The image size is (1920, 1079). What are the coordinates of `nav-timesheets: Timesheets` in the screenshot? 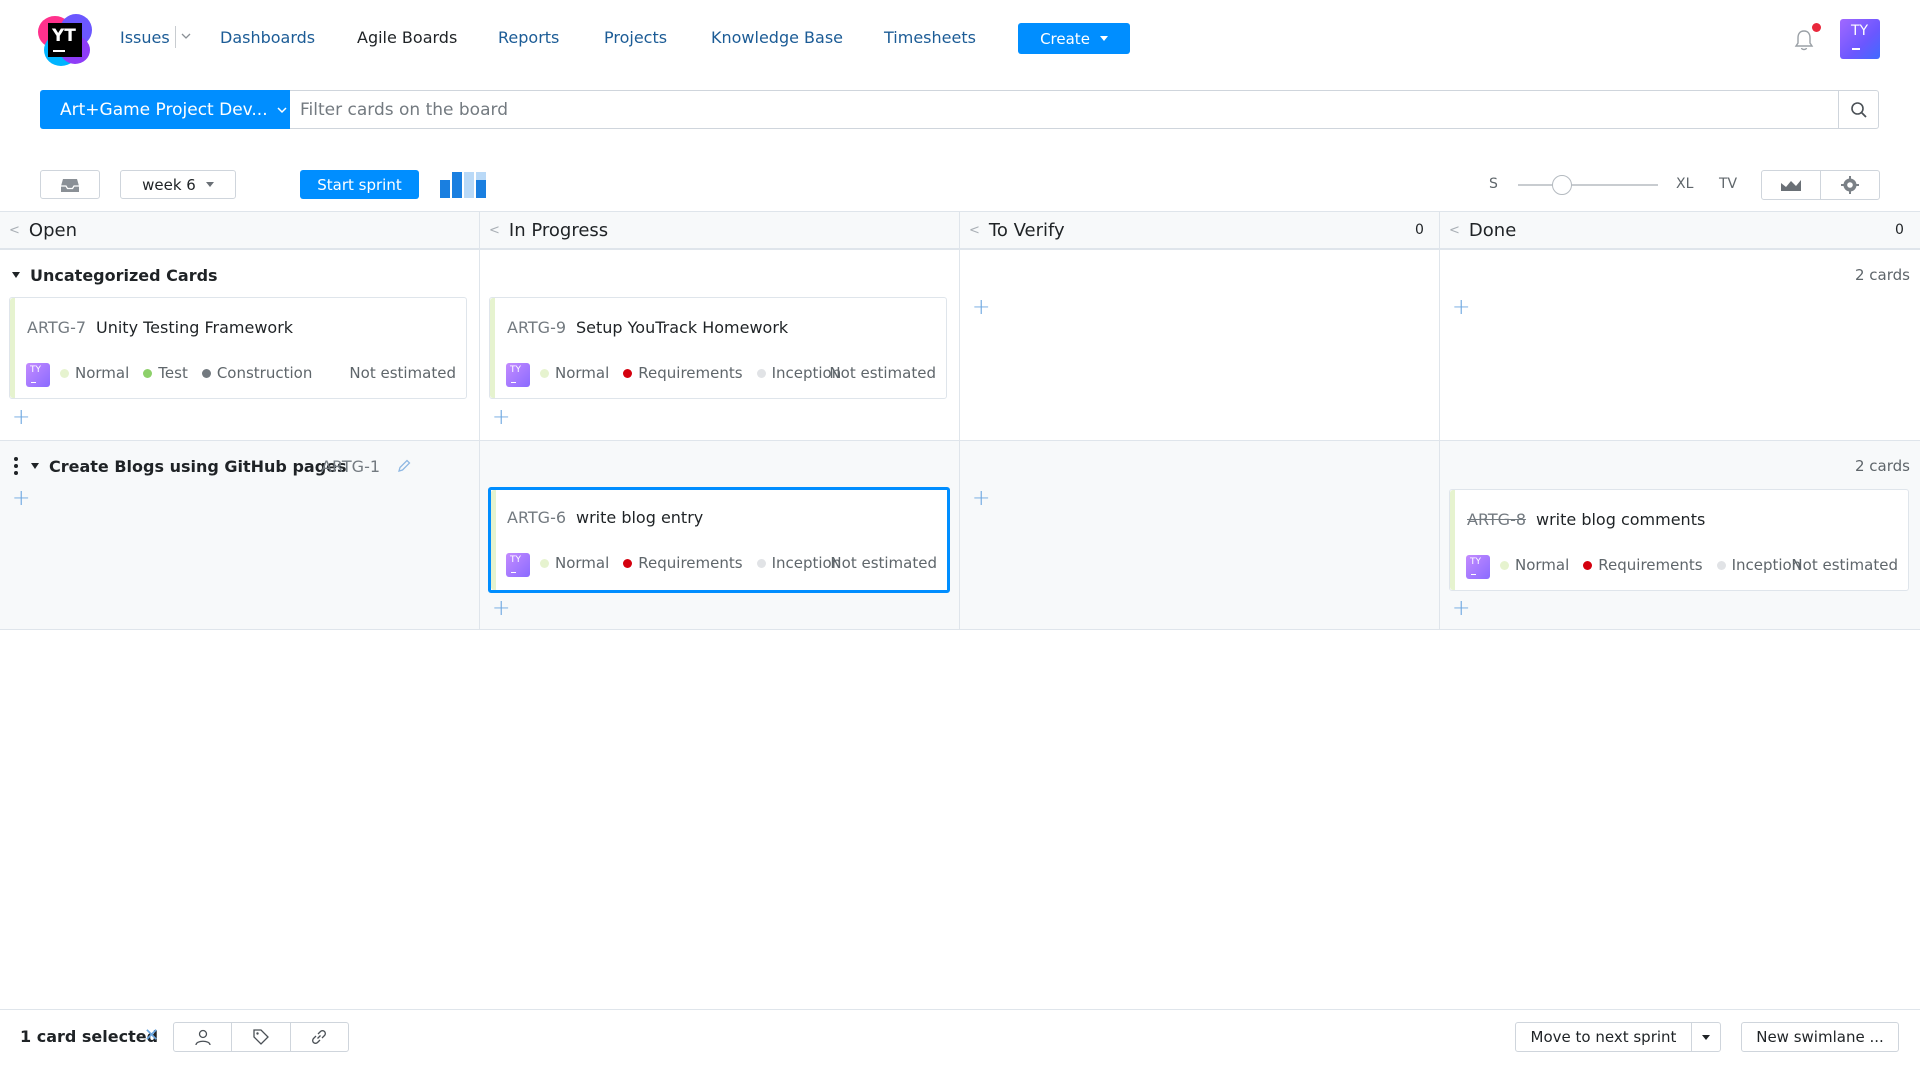 It's located at (930, 37).